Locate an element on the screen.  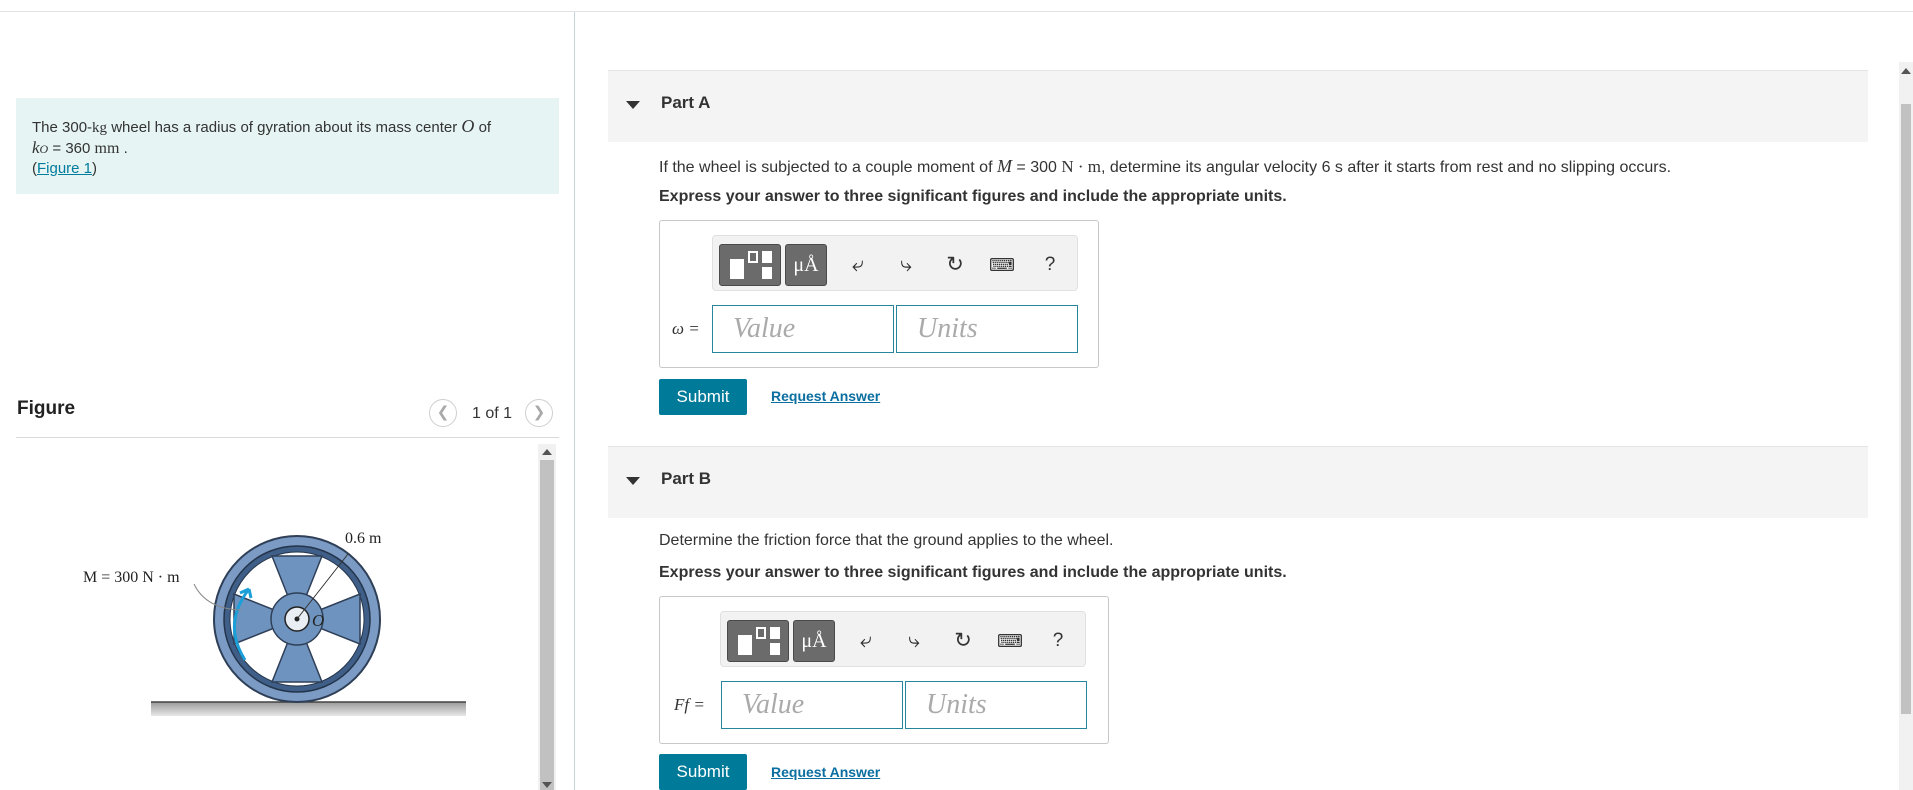
figure-header: Figure ❮ 1 of 1 ❯ is located at coordinates (287, 413).